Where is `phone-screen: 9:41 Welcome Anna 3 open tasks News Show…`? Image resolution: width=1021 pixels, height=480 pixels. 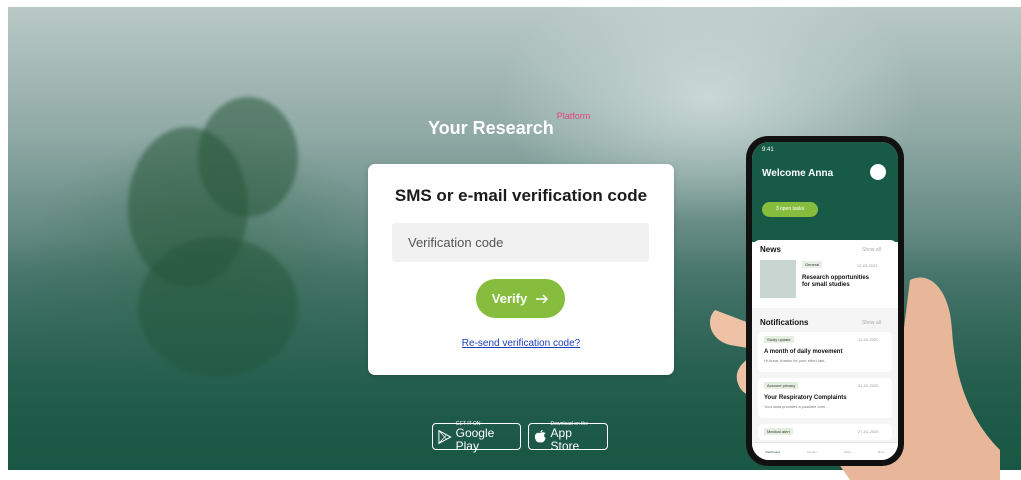 phone-screen: 9:41 Welcome Anna 3 open tasks News Show… is located at coordinates (825, 301).